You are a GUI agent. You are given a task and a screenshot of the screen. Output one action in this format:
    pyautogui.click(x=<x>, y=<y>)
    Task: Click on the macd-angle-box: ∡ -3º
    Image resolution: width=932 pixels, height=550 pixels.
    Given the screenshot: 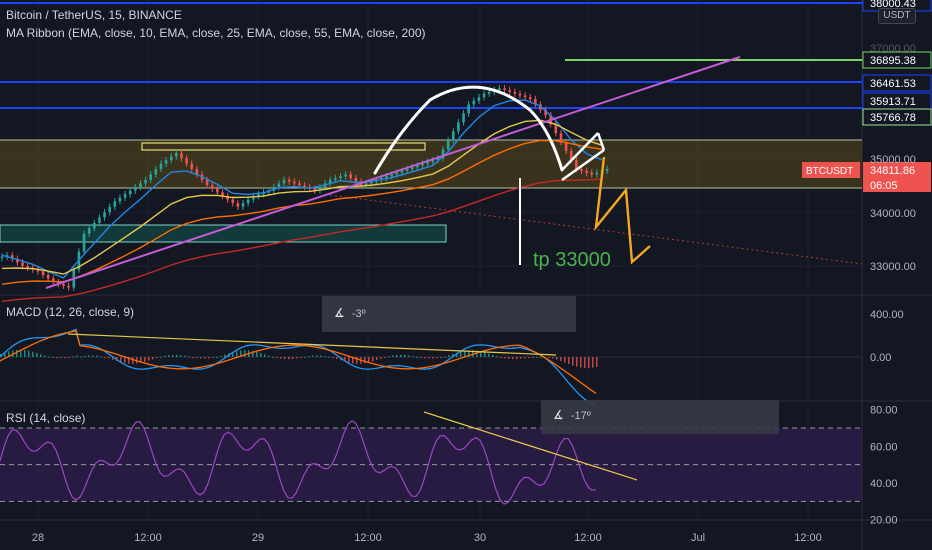 What is the action you would take?
    pyautogui.click(x=449, y=314)
    